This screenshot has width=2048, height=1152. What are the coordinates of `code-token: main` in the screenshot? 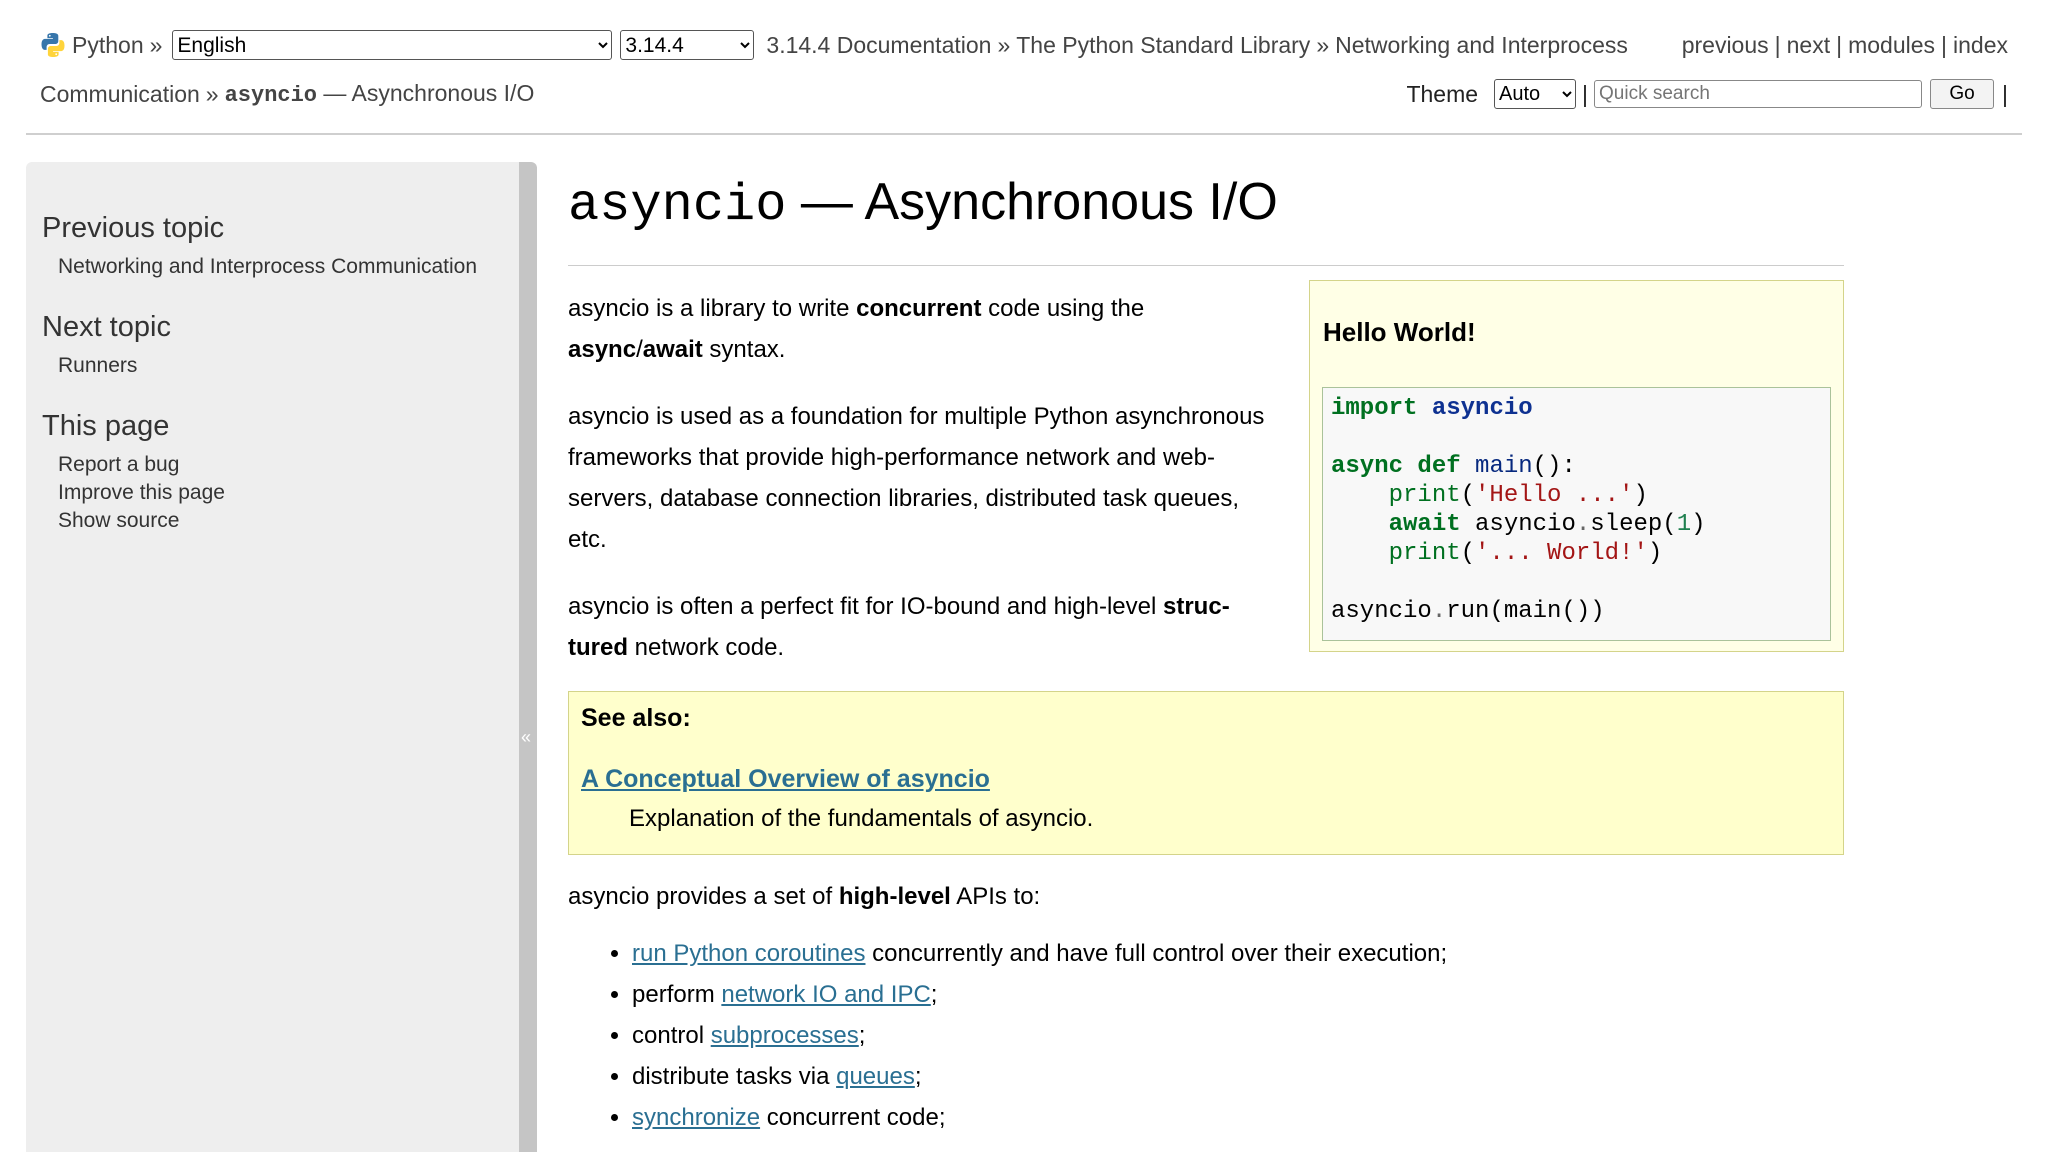 It's located at (1504, 466).